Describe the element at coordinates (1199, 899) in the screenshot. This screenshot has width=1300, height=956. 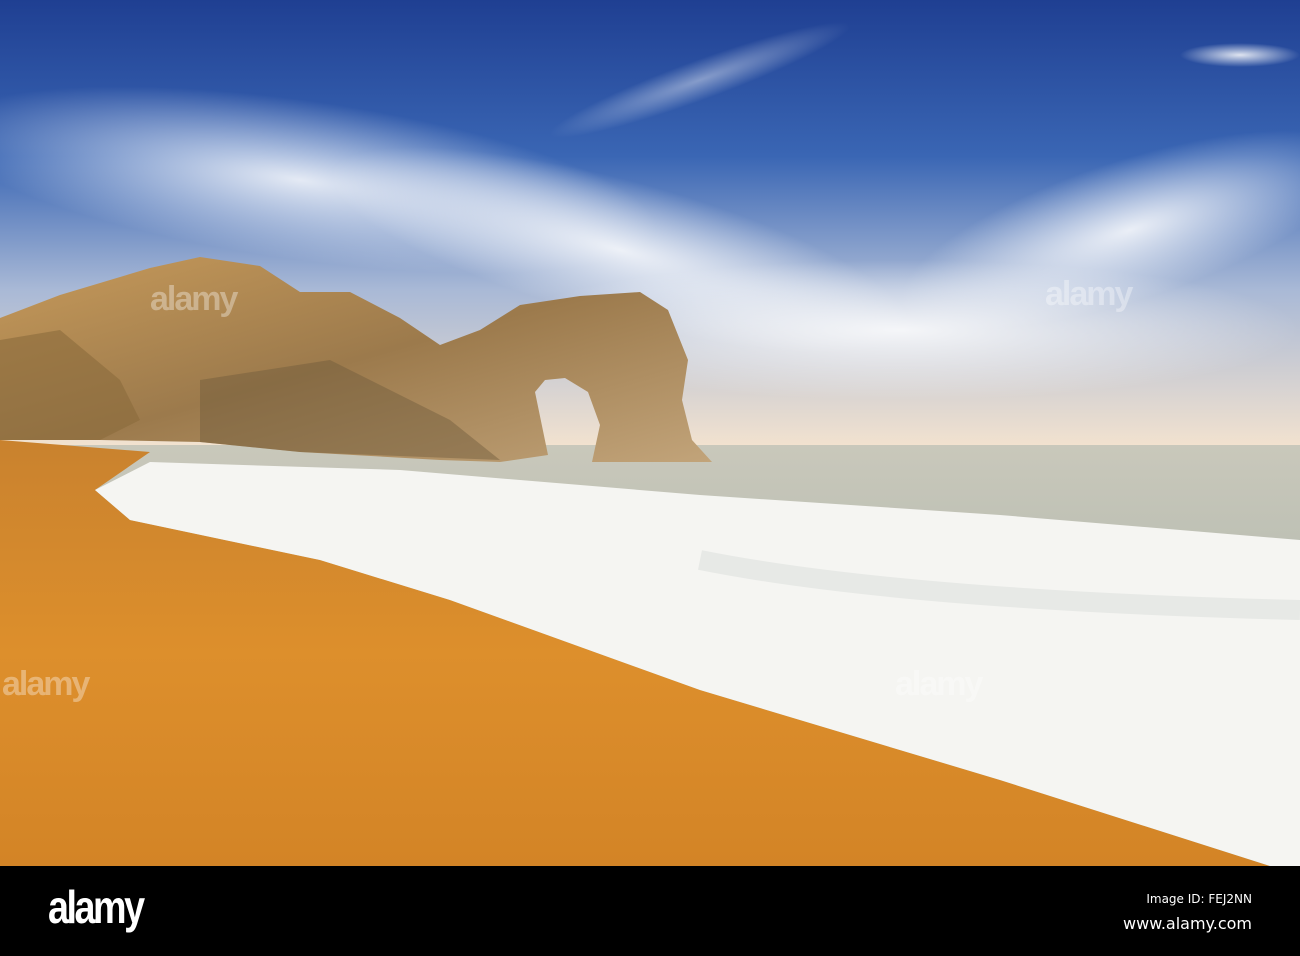
I see `image-id: Image ID: FEJ2NN` at that location.